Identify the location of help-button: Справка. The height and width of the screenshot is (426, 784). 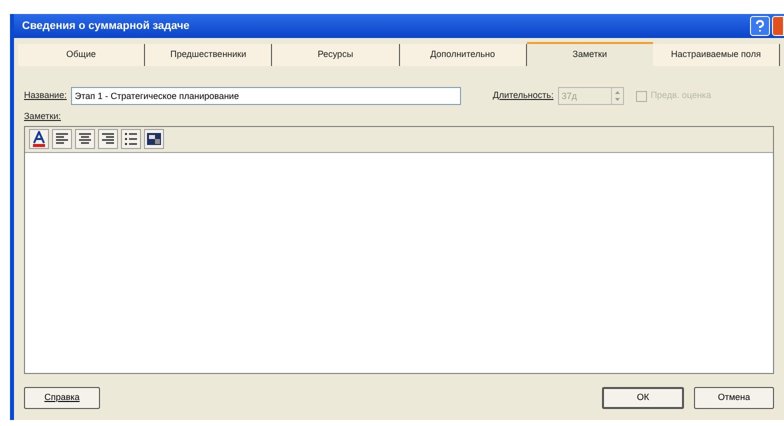
(62, 398).